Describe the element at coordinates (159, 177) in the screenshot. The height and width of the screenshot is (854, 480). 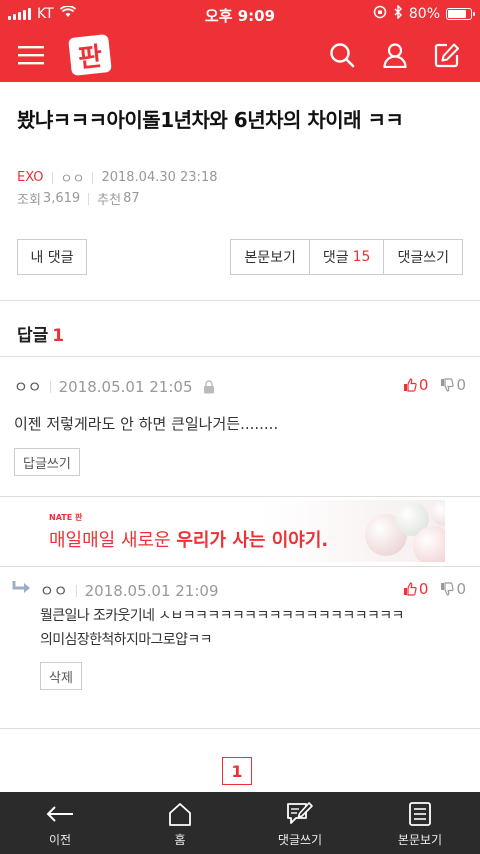
I see `article-date: 2018.04.30 23:18` at that location.